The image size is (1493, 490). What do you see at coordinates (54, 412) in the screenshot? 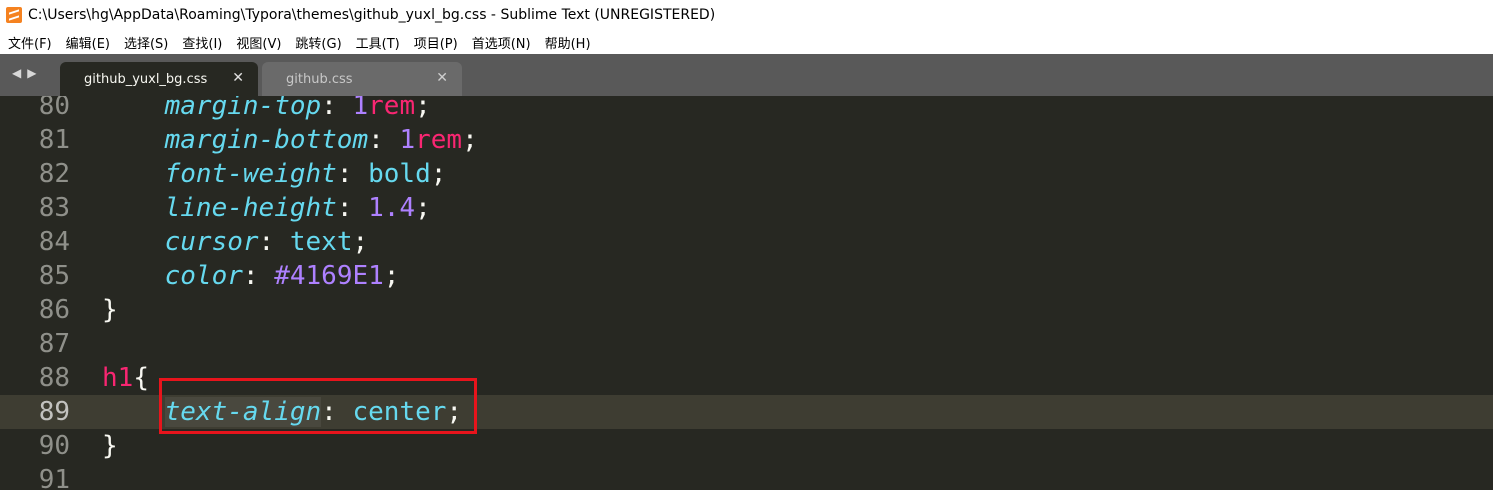
I see `line-number: 89` at bounding box center [54, 412].